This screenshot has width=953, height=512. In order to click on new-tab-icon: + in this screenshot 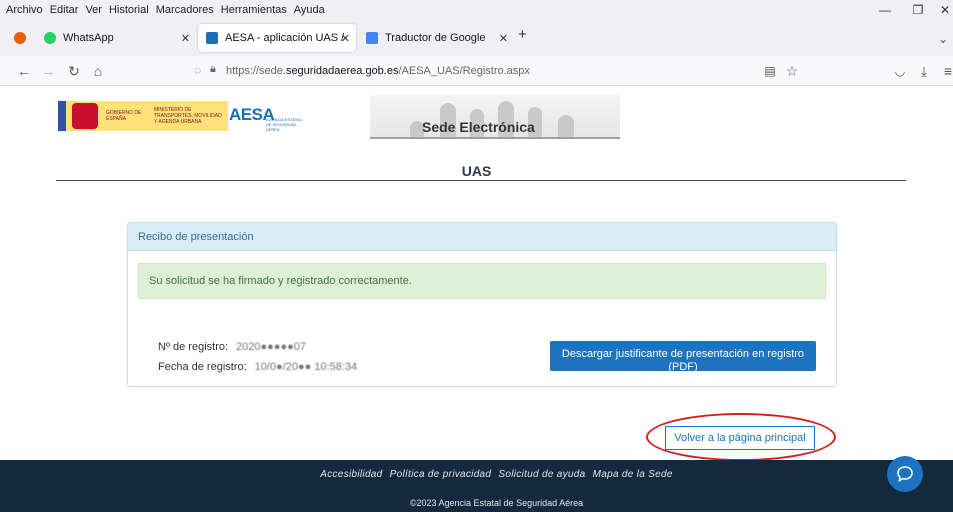, I will do `click(522, 34)`.